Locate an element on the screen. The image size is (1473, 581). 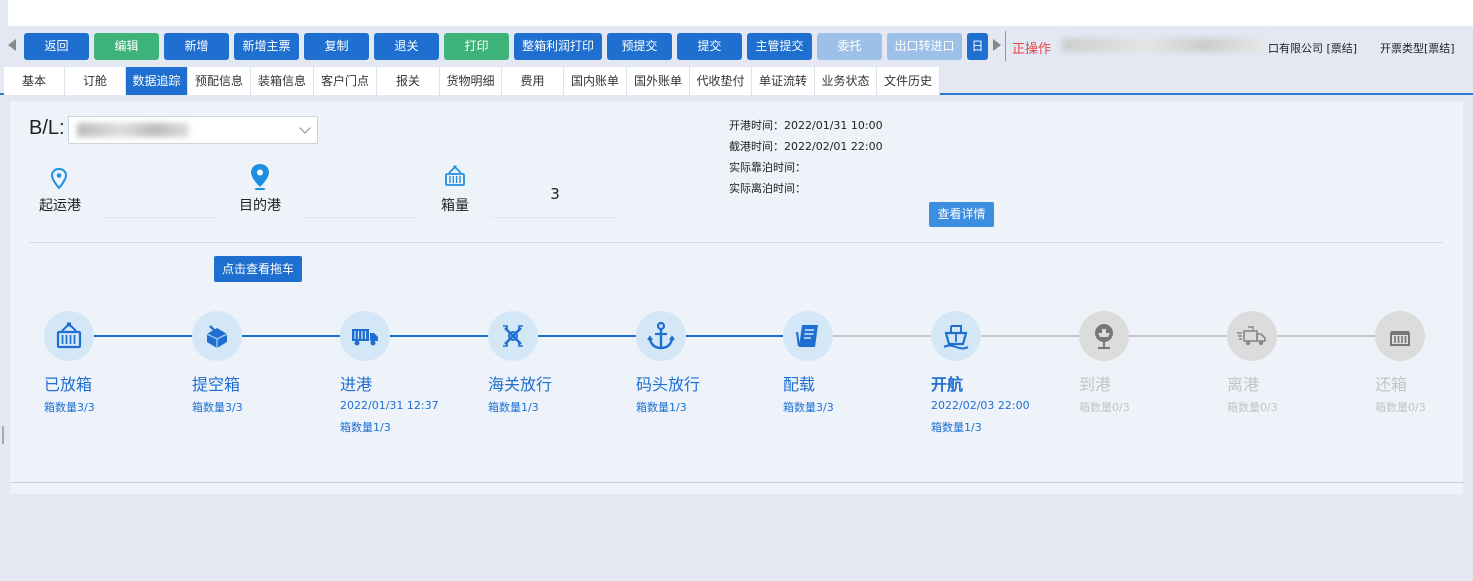
stage-node-gate-in is located at coordinates (365, 336).